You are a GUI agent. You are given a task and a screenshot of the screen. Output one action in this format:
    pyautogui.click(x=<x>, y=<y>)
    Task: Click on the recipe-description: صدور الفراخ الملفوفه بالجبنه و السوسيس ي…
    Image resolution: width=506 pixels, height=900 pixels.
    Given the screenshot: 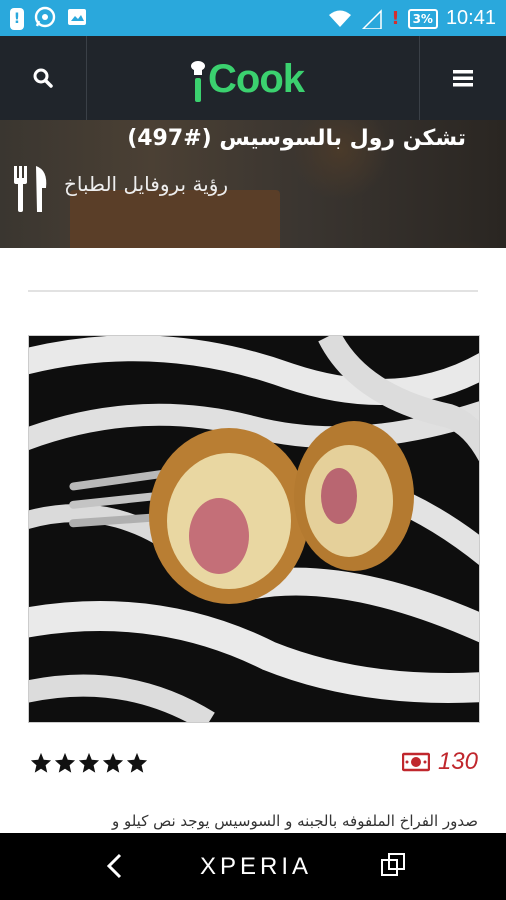 What is the action you would take?
    pyautogui.click(x=294, y=821)
    